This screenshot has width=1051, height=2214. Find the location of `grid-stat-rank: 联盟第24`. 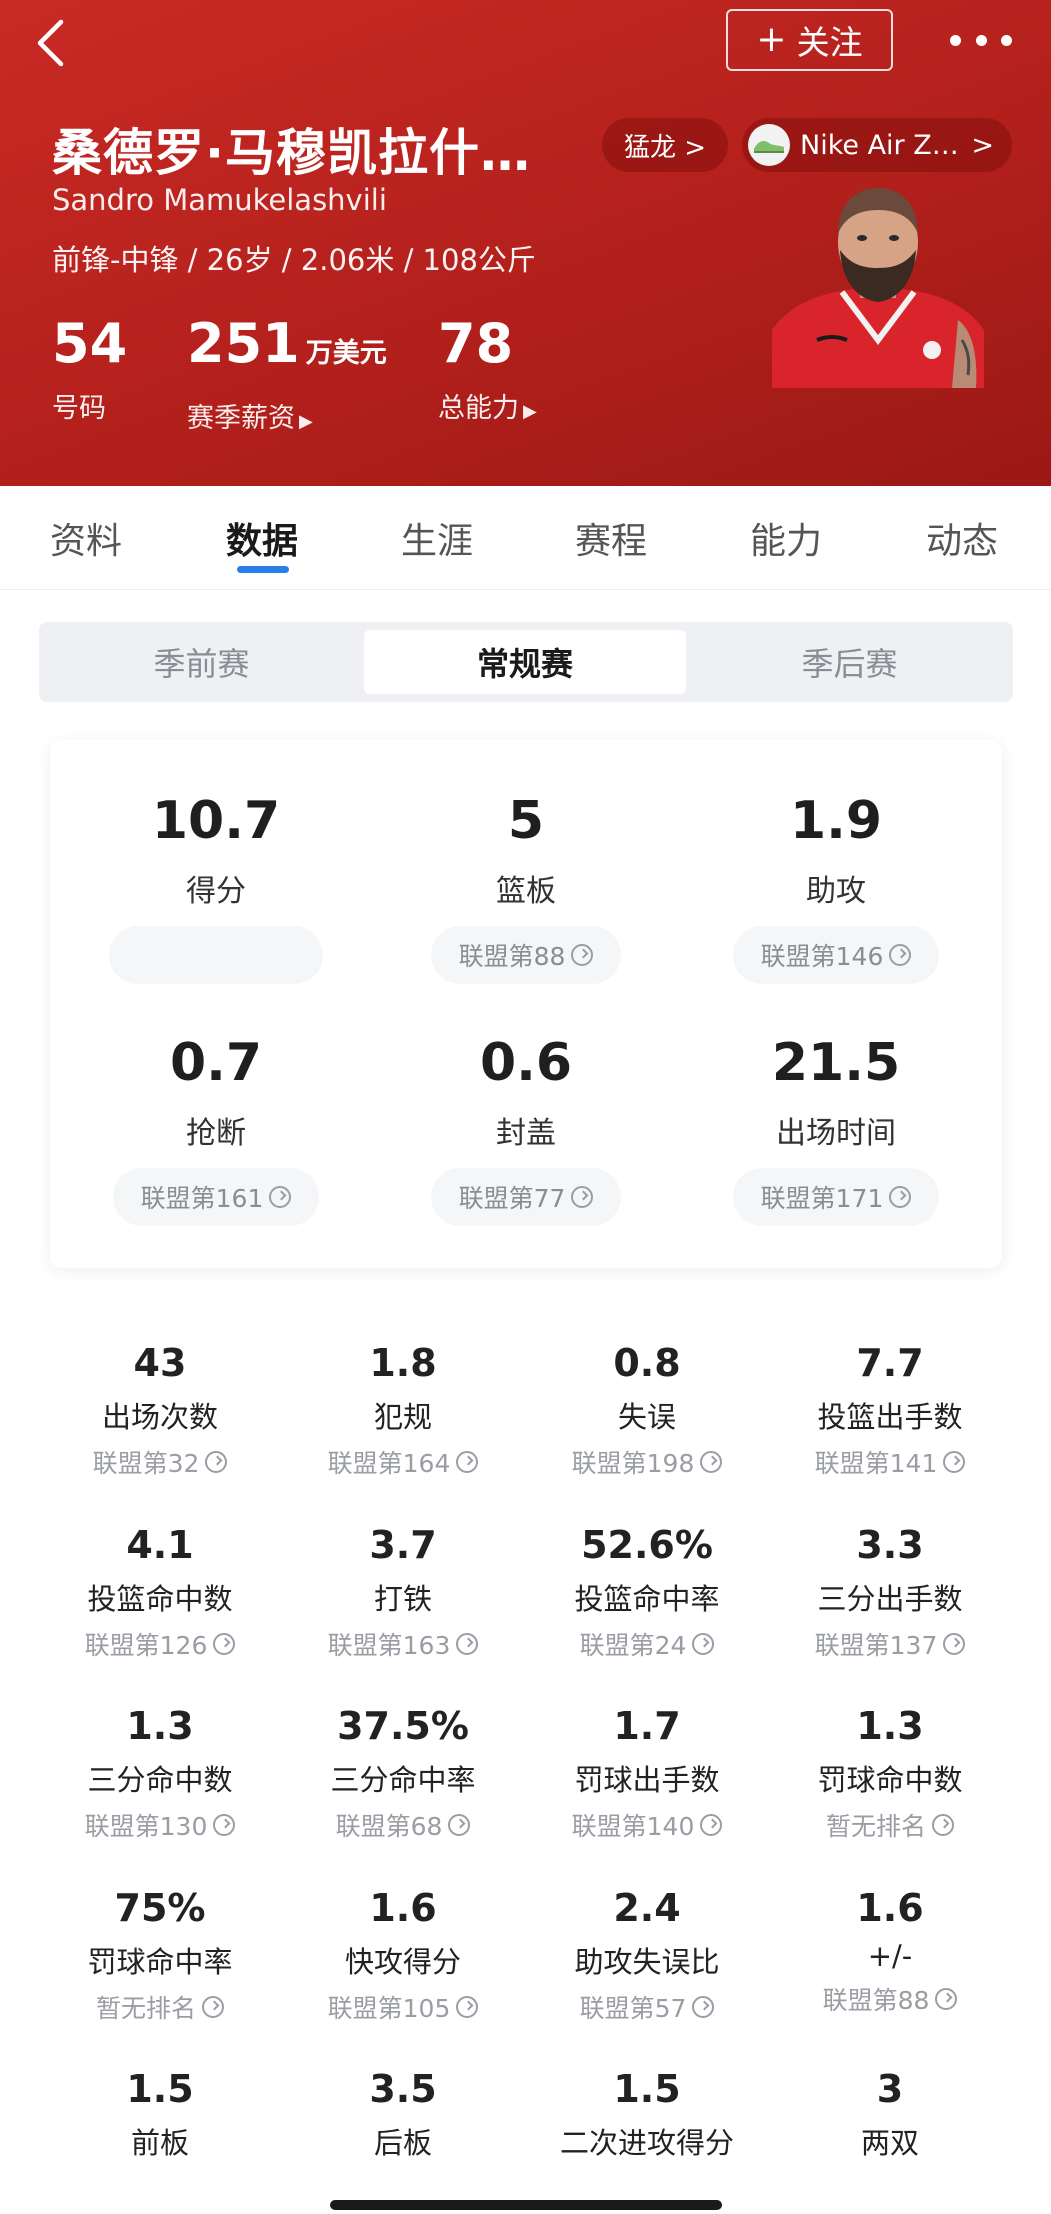

grid-stat-rank: 联盟第24 is located at coordinates (647, 1644).